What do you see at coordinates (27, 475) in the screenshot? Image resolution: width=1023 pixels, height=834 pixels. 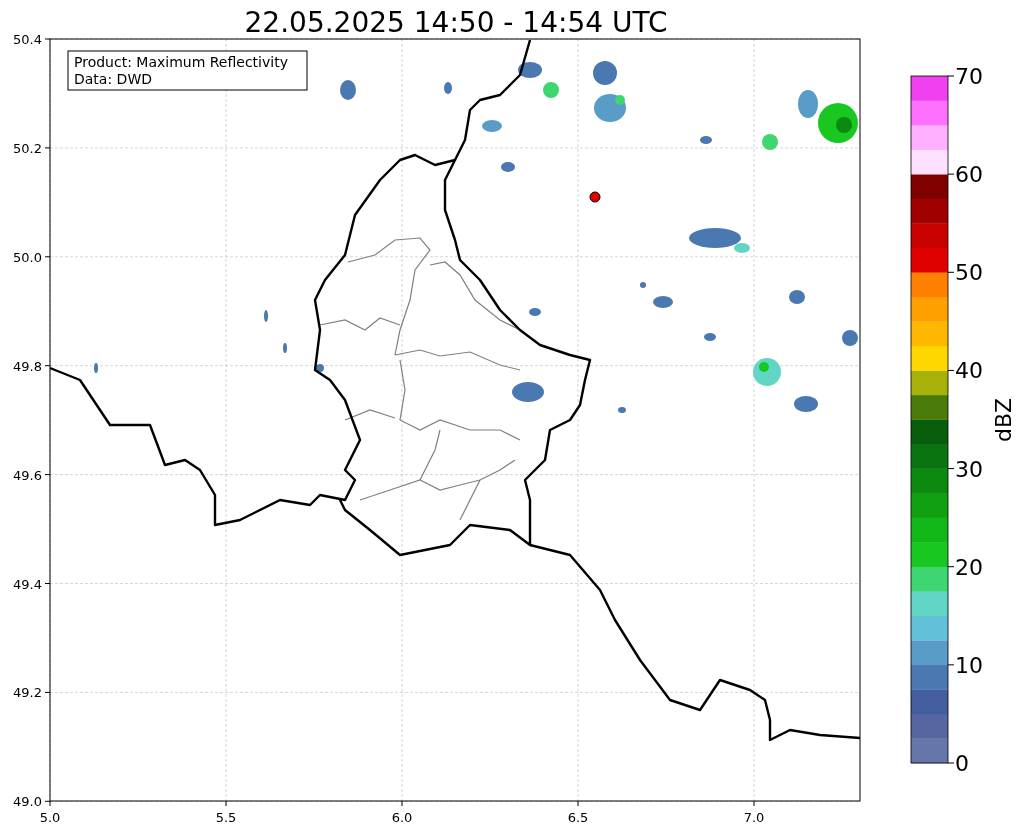 I see `y-tick-label: 49.6` at bounding box center [27, 475].